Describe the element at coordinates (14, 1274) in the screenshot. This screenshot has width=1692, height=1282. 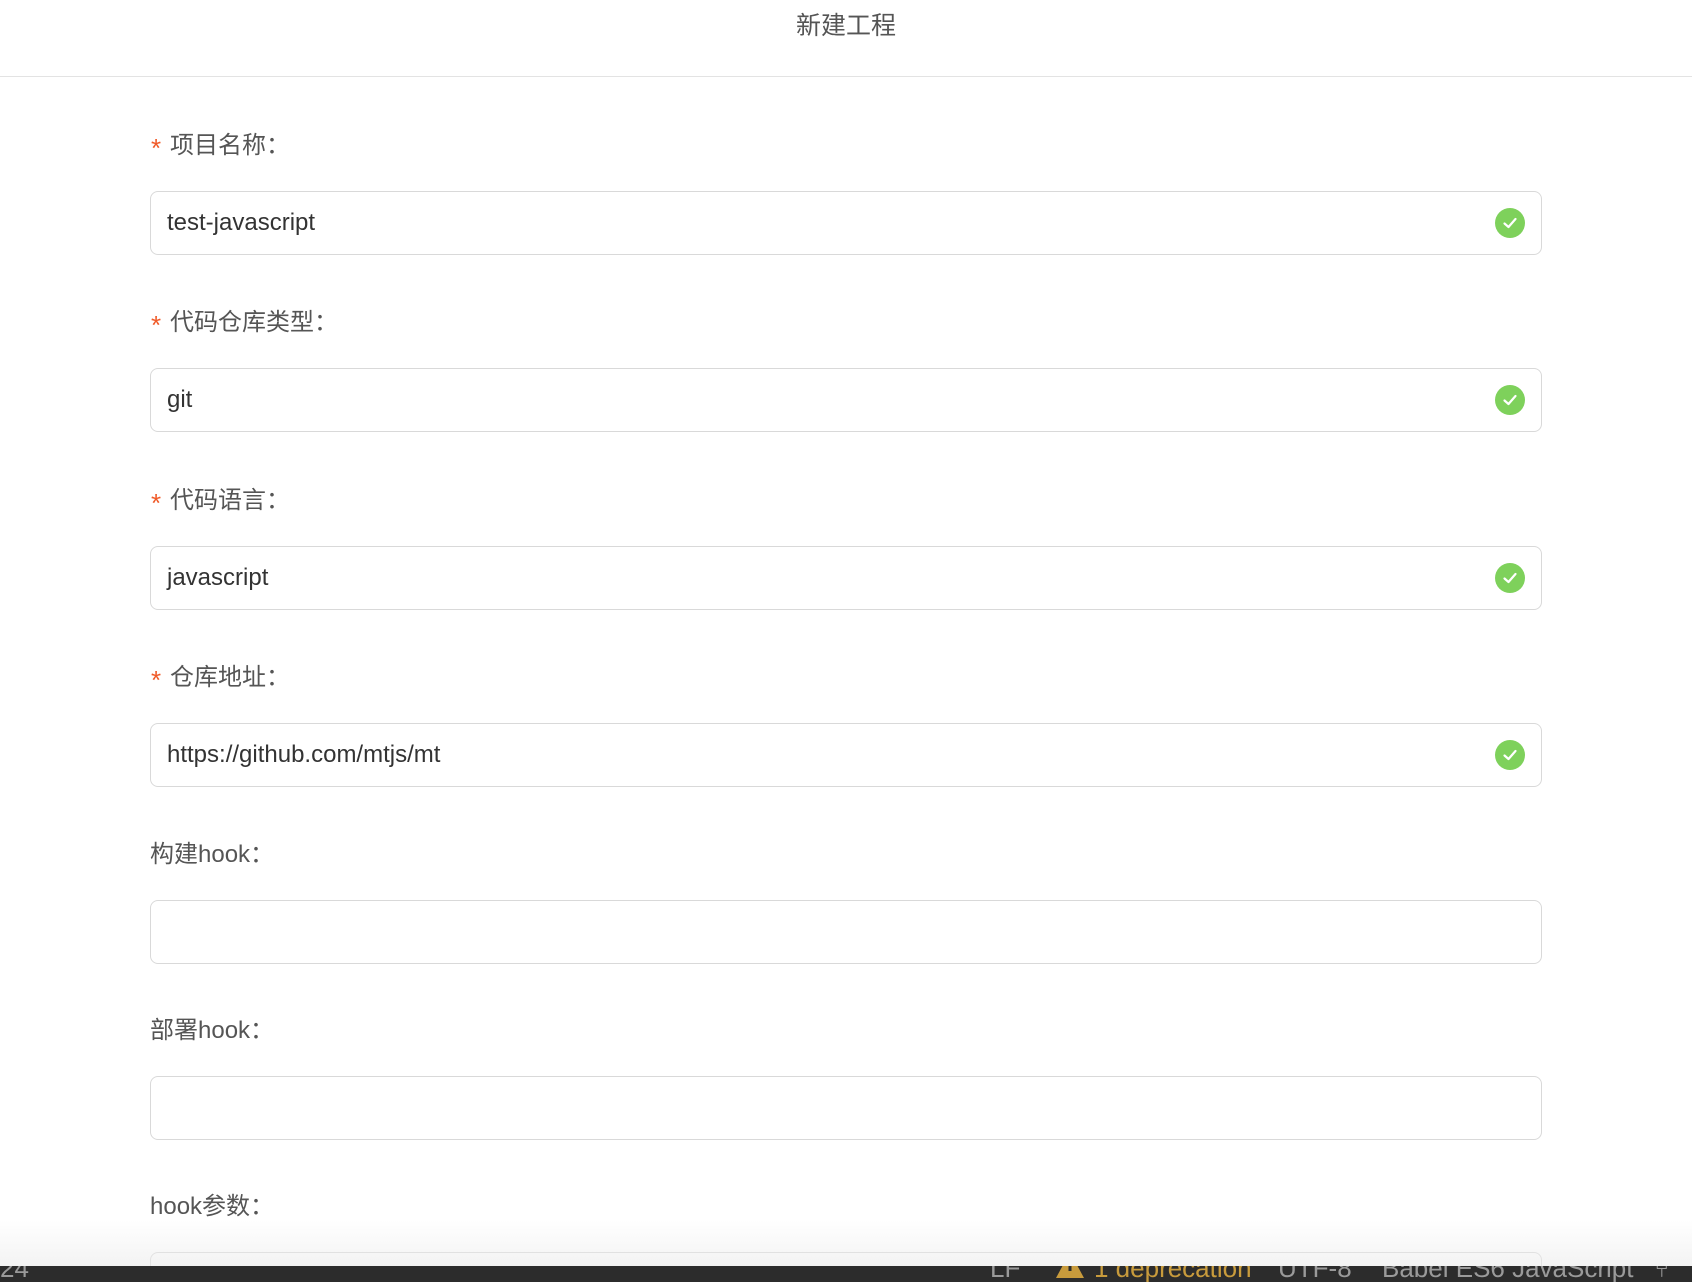
I see `status-line-number: 24` at that location.